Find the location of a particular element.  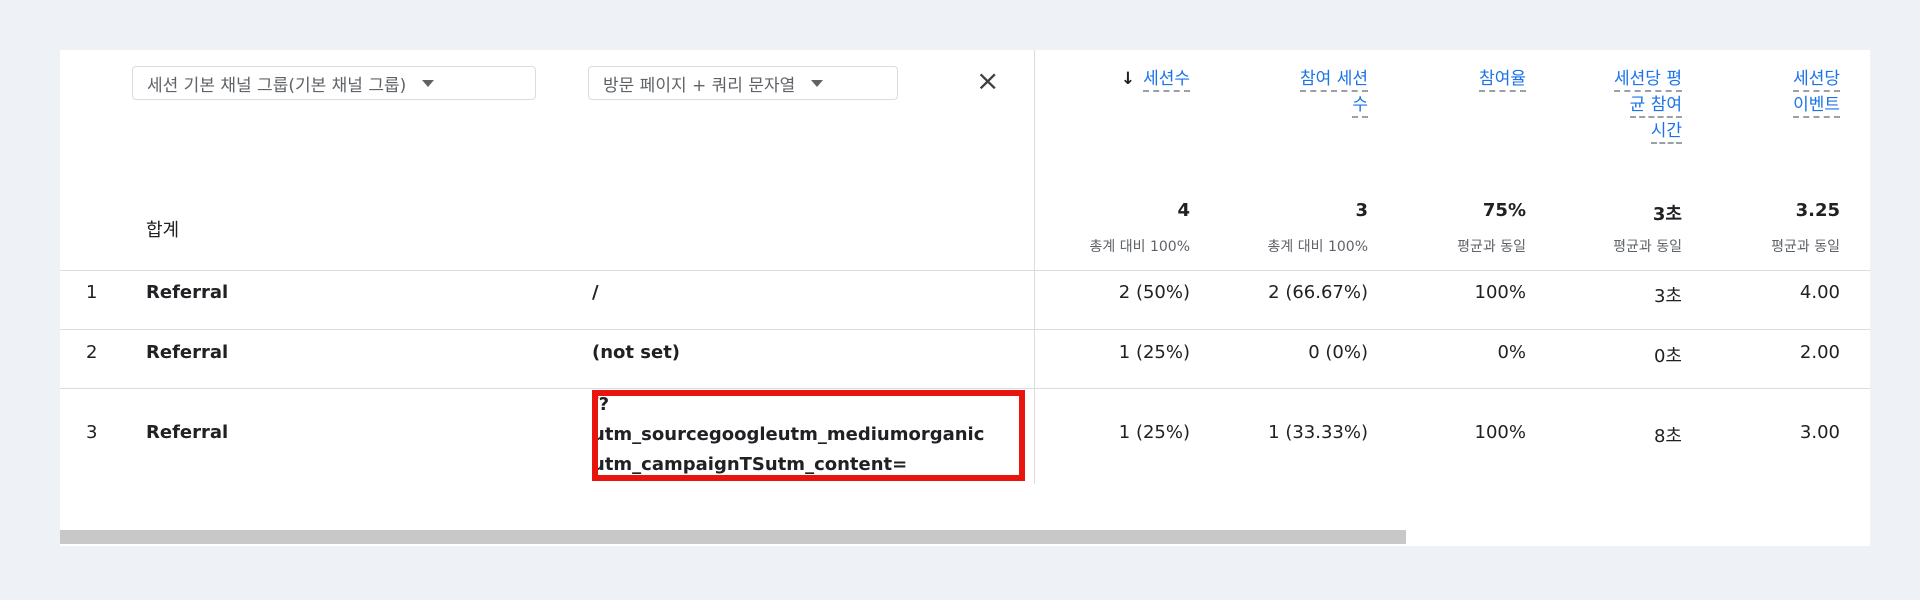

highlight-box is located at coordinates (808, 435).